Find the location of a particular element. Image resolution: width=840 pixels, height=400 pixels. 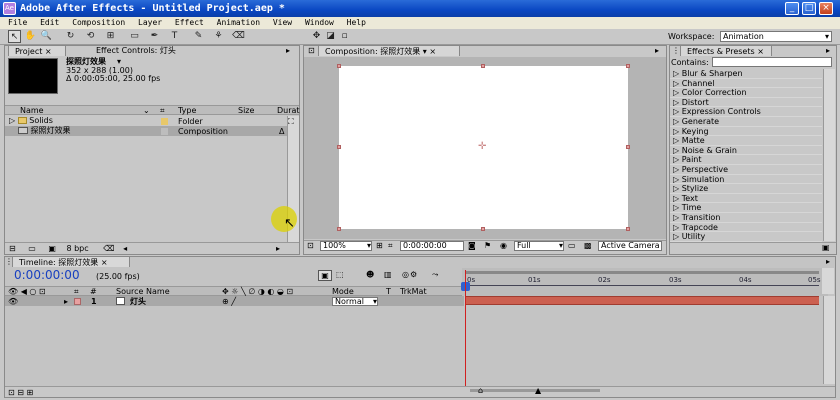

view-axis-icon: ▫ is located at coordinates (344, 36).